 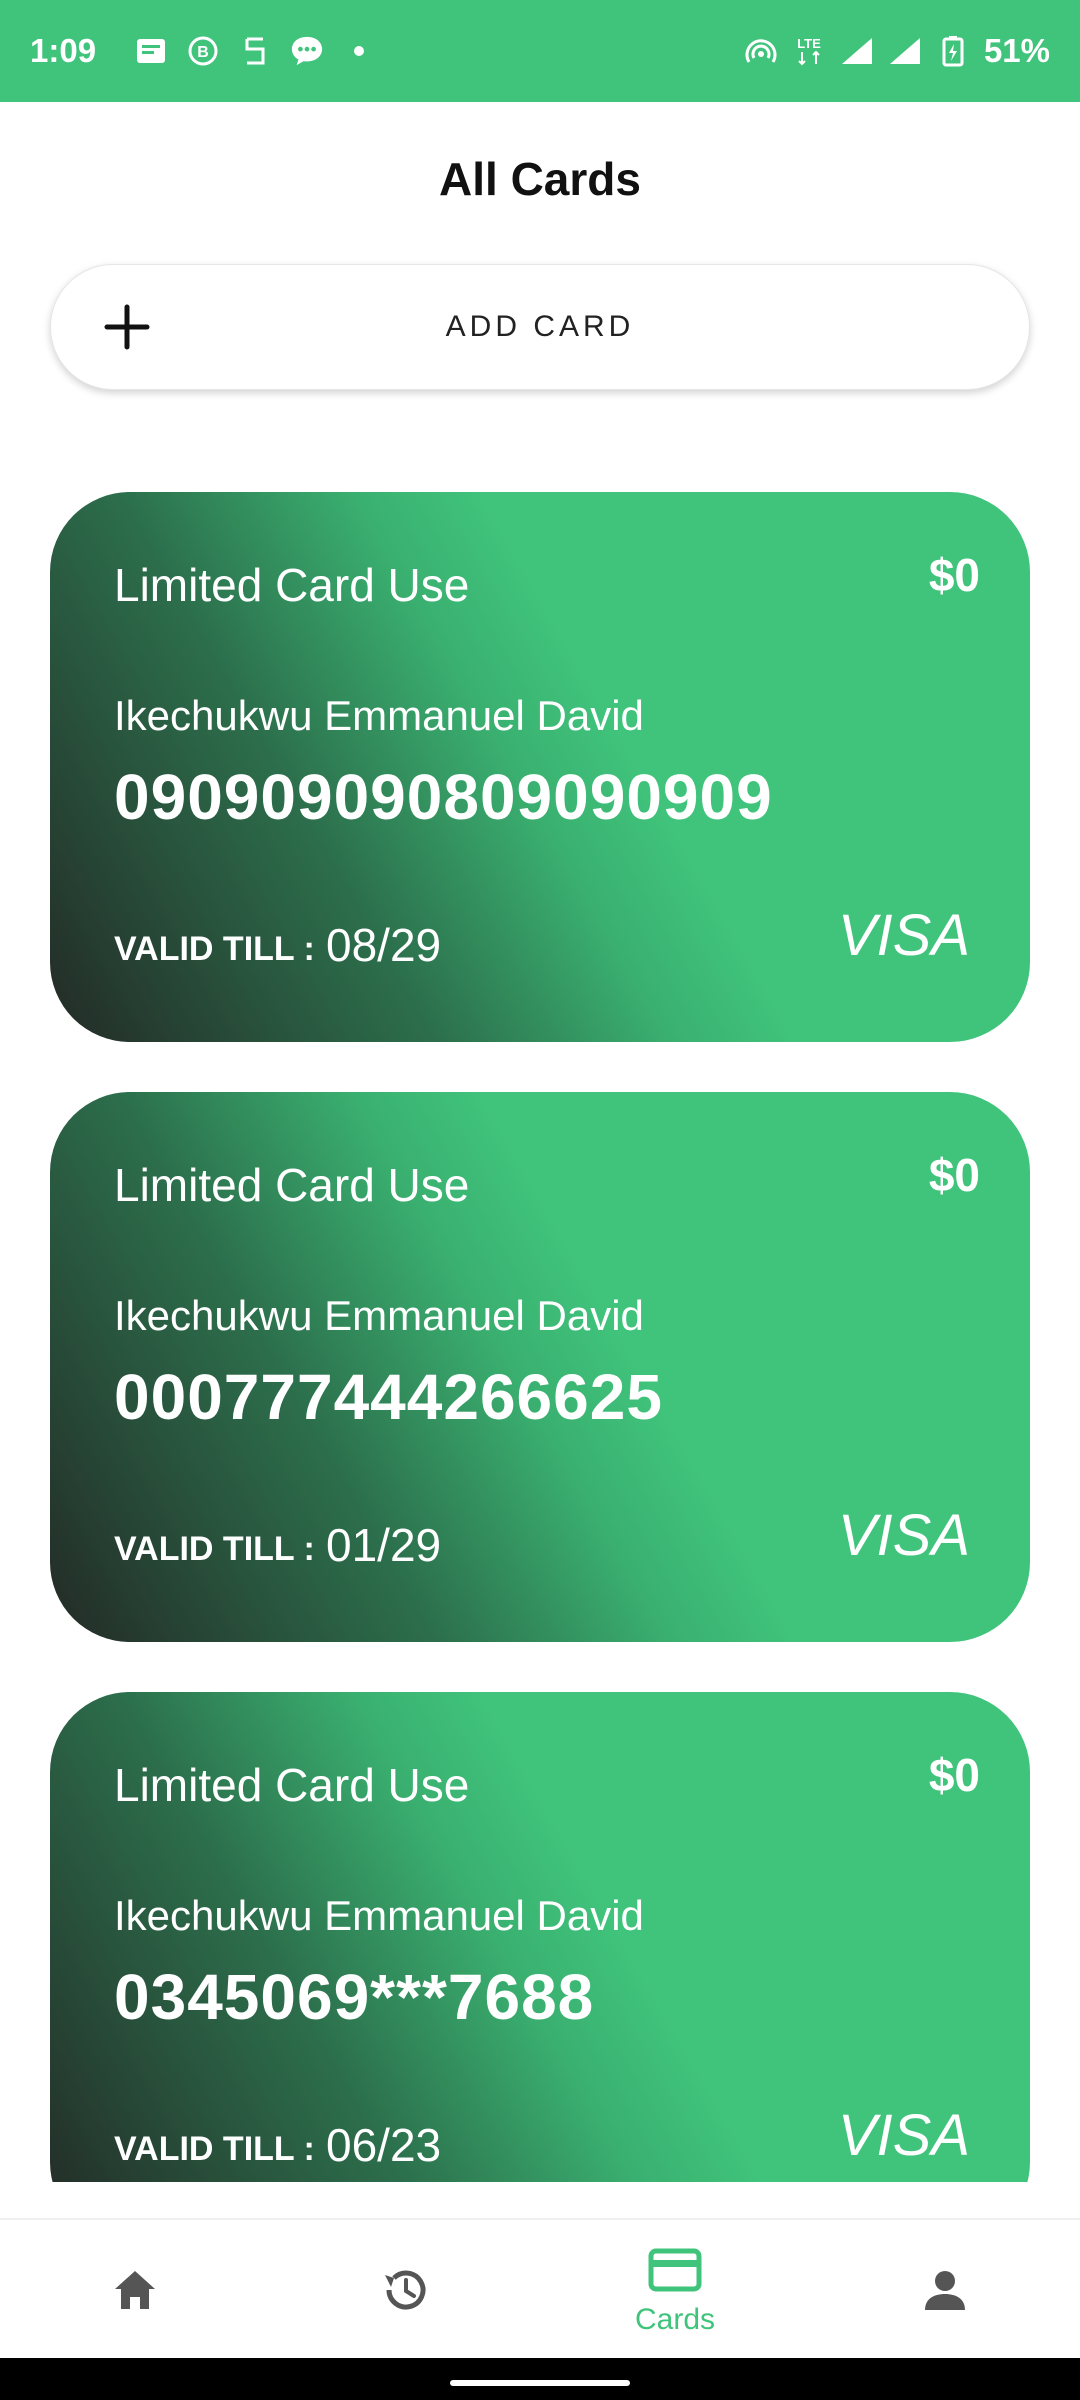 I want to click on scroll-clip, so click(x=540, y=2200).